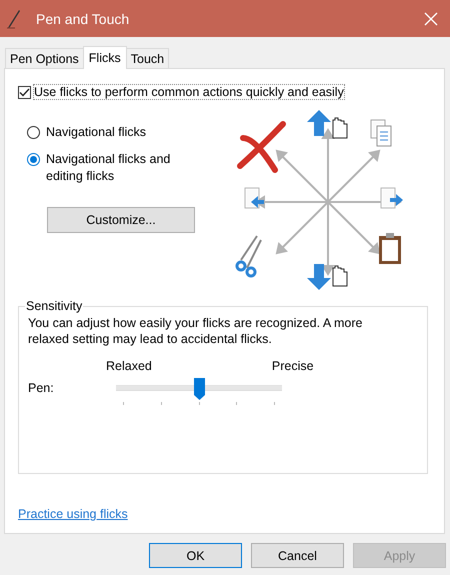  Describe the element at coordinates (189, 92) in the screenshot. I see `checkbox-label: Use flicks to perform common actions quickly and easily` at that location.